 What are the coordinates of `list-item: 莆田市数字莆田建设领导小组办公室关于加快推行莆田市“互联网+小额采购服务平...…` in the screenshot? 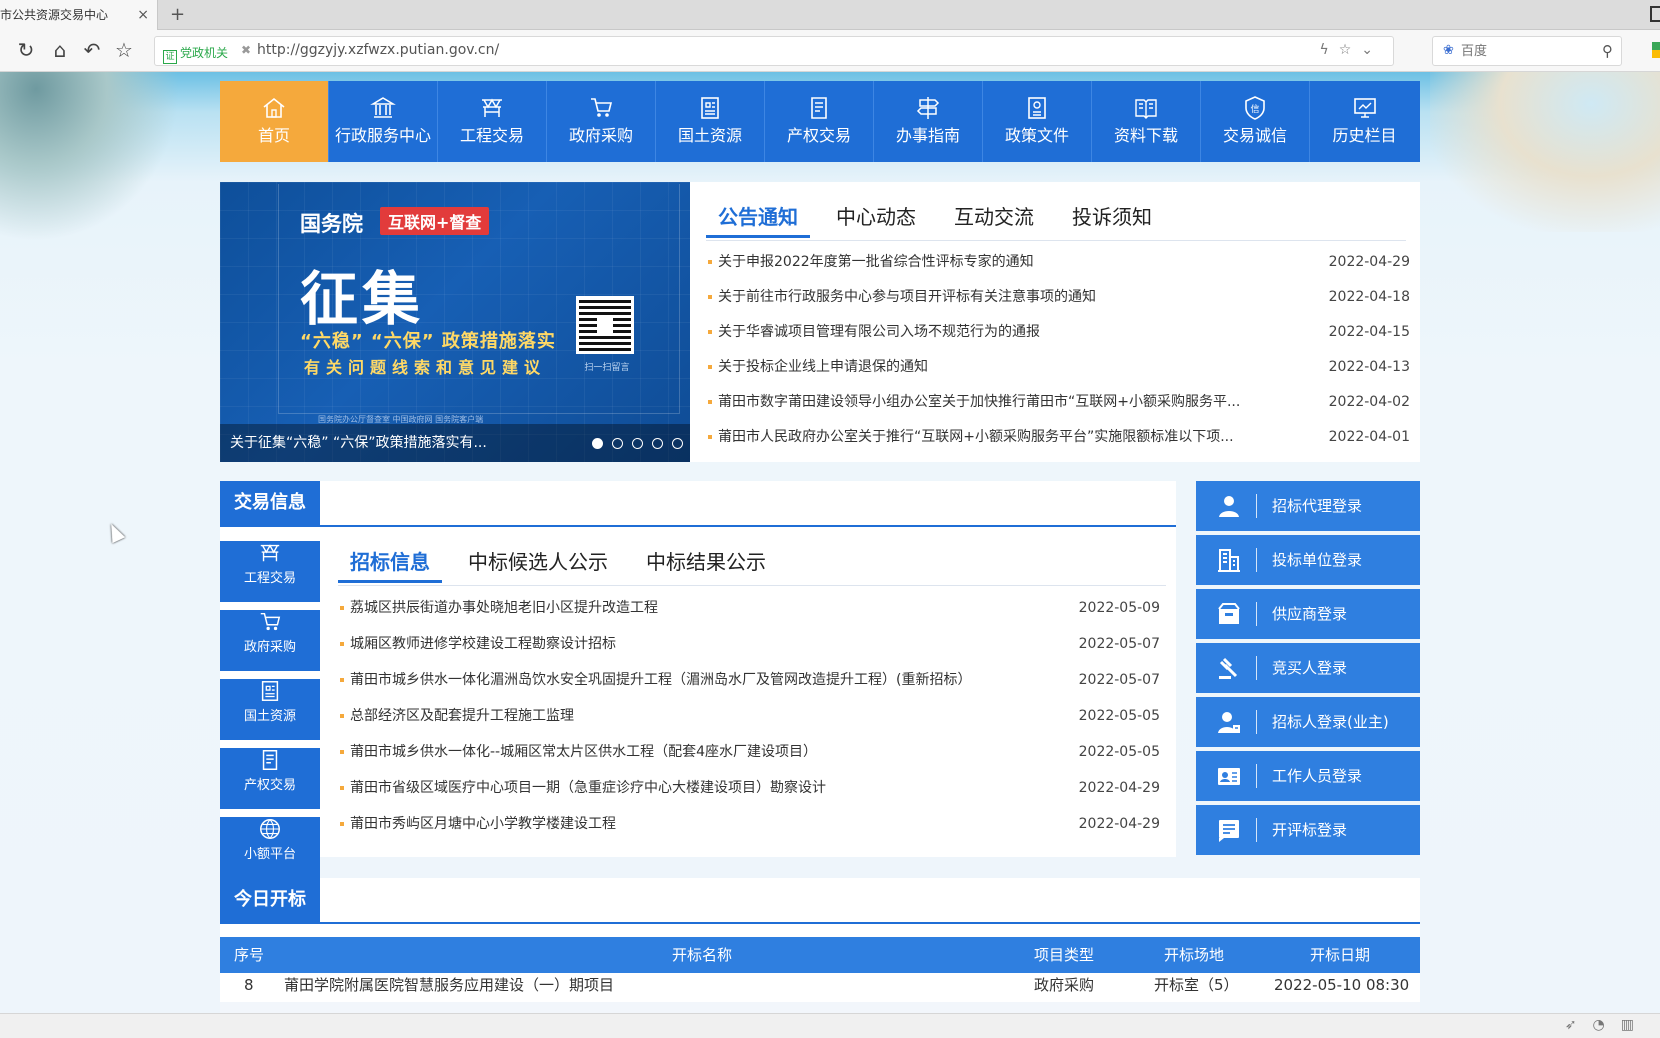 It's located at (1059, 402).